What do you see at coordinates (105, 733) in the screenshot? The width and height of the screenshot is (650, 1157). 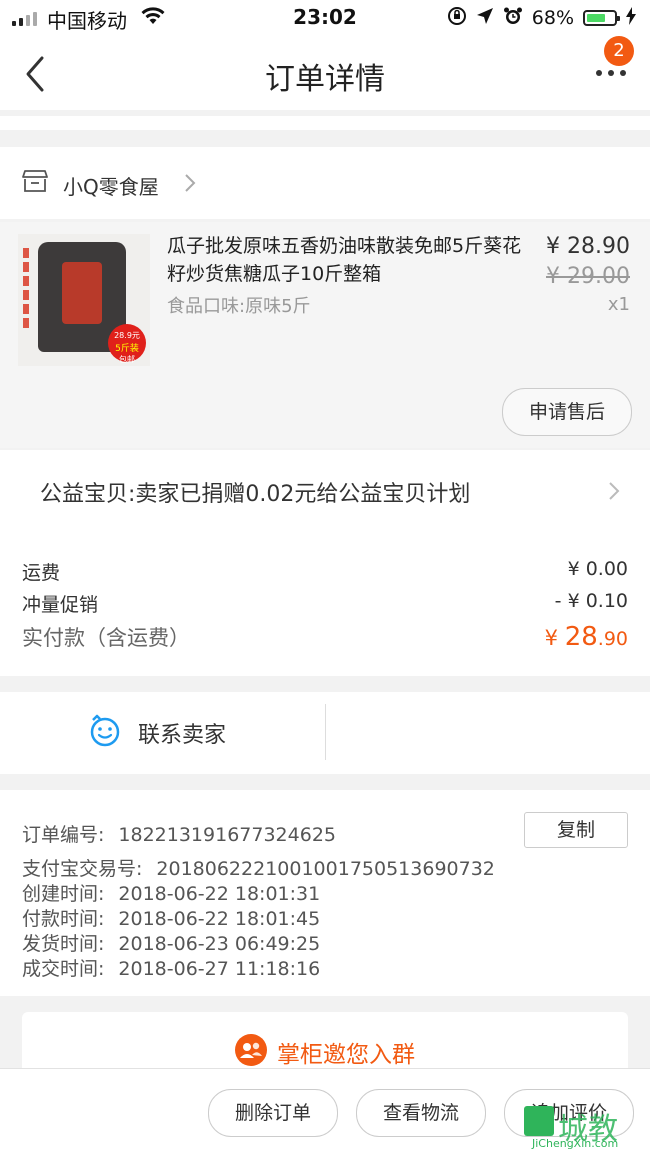 I see `chat-face-icon` at bounding box center [105, 733].